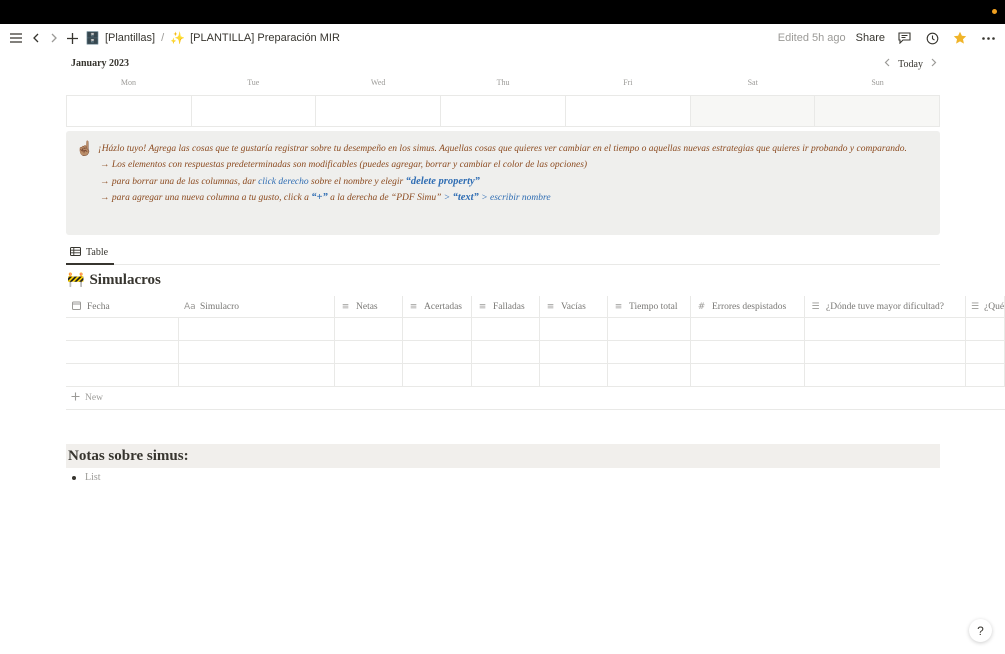 This screenshot has height=654, width=1005. What do you see at coordinates (257, 306) in the screenshot?
I see `column-header-simulacro: Aa Simulacro` at bounding box center [257, 306].